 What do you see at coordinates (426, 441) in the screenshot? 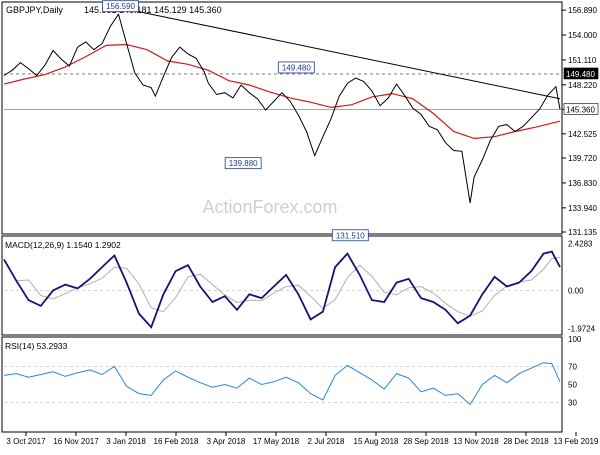
I see `date-tick-label: 28 Sep 2018` at bounding box center [426, 441].